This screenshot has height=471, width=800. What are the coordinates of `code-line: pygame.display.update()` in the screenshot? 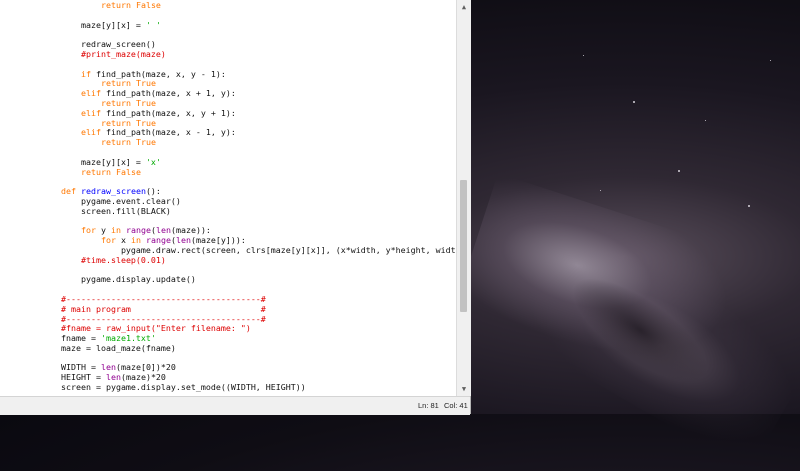 It's located at (228, 279).